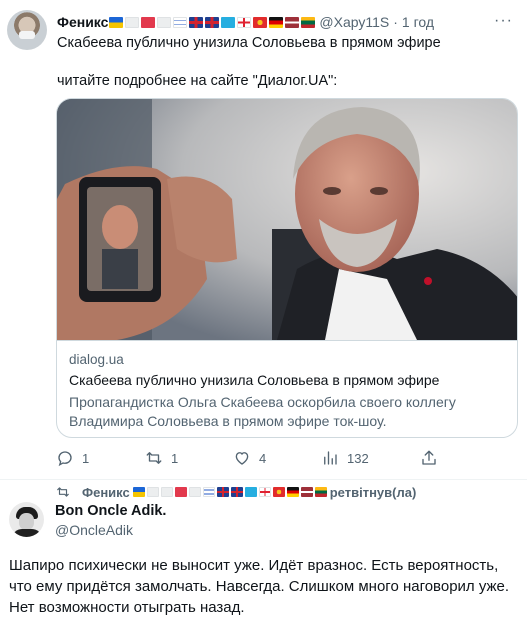 The width and height of the screenshot is (527, 623). Describe the element at coordinates (96, 359) in the screenshot. I see `card-domain: dialog.ua` at that location.